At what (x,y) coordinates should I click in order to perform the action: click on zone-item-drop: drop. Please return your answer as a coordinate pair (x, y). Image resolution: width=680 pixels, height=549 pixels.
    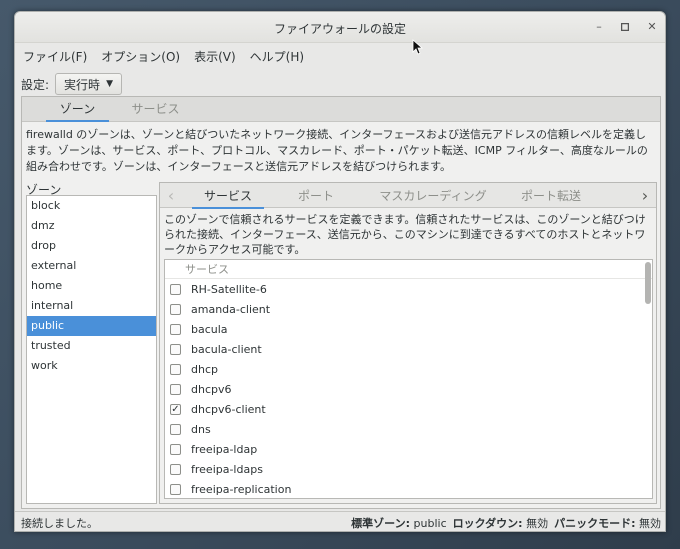
    Looking at the image, I should click on (91, 246).